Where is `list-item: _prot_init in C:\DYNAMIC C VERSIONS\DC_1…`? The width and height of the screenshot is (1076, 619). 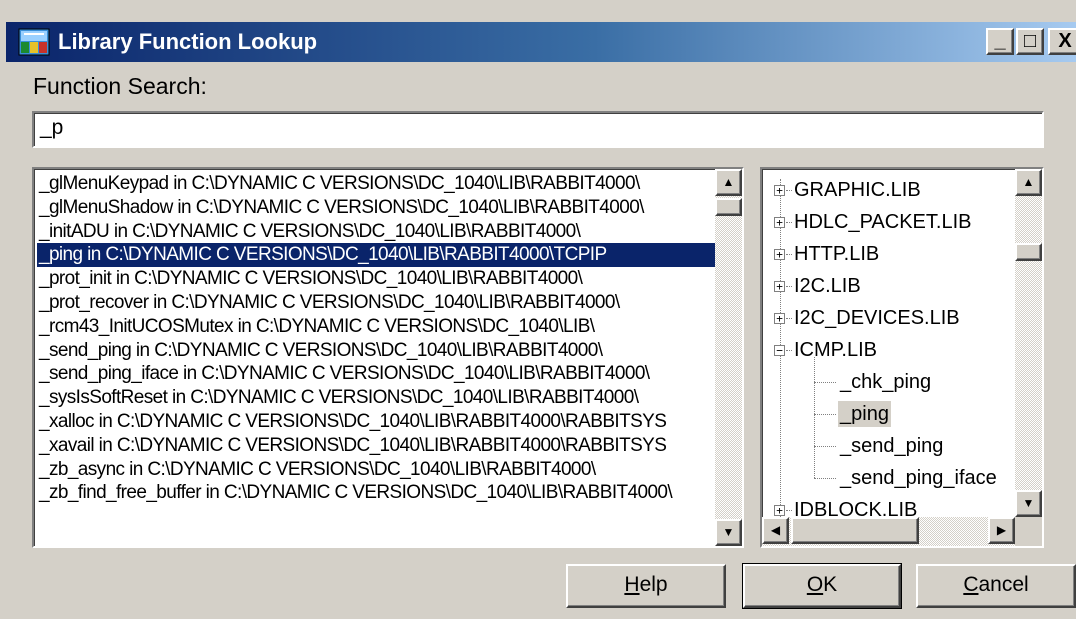
list-item: _prot_init in C:\DYNAMIC C VERSIONS\DC_1… is located at coordinates (376, 279).